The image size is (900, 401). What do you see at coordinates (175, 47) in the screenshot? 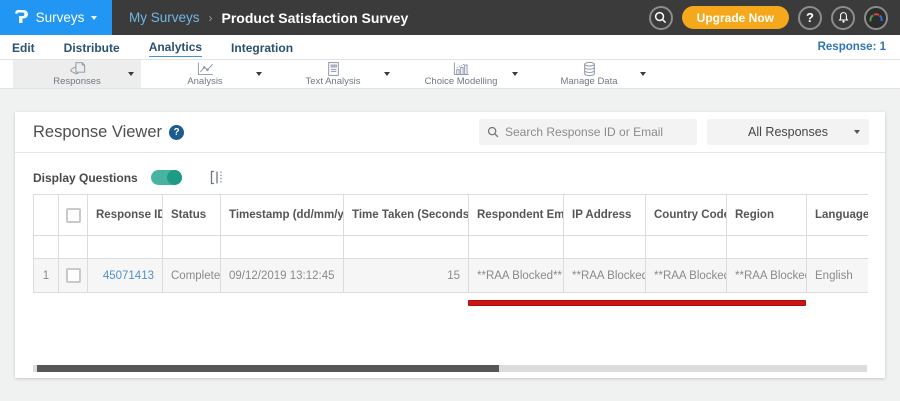
I see `tab-analytics: Analytics` at bounding box center [175, 47].